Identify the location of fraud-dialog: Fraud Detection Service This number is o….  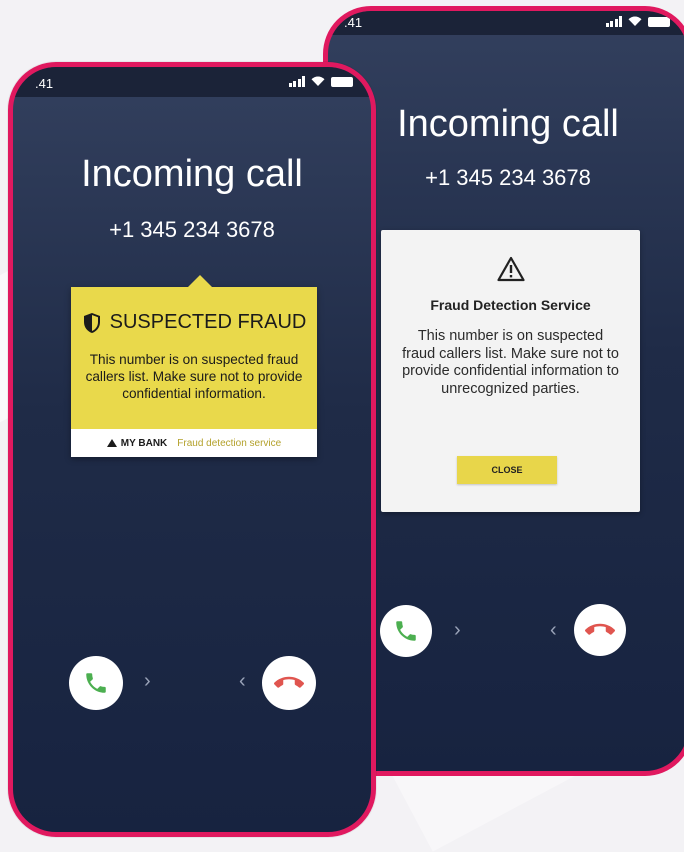
(510, 371).